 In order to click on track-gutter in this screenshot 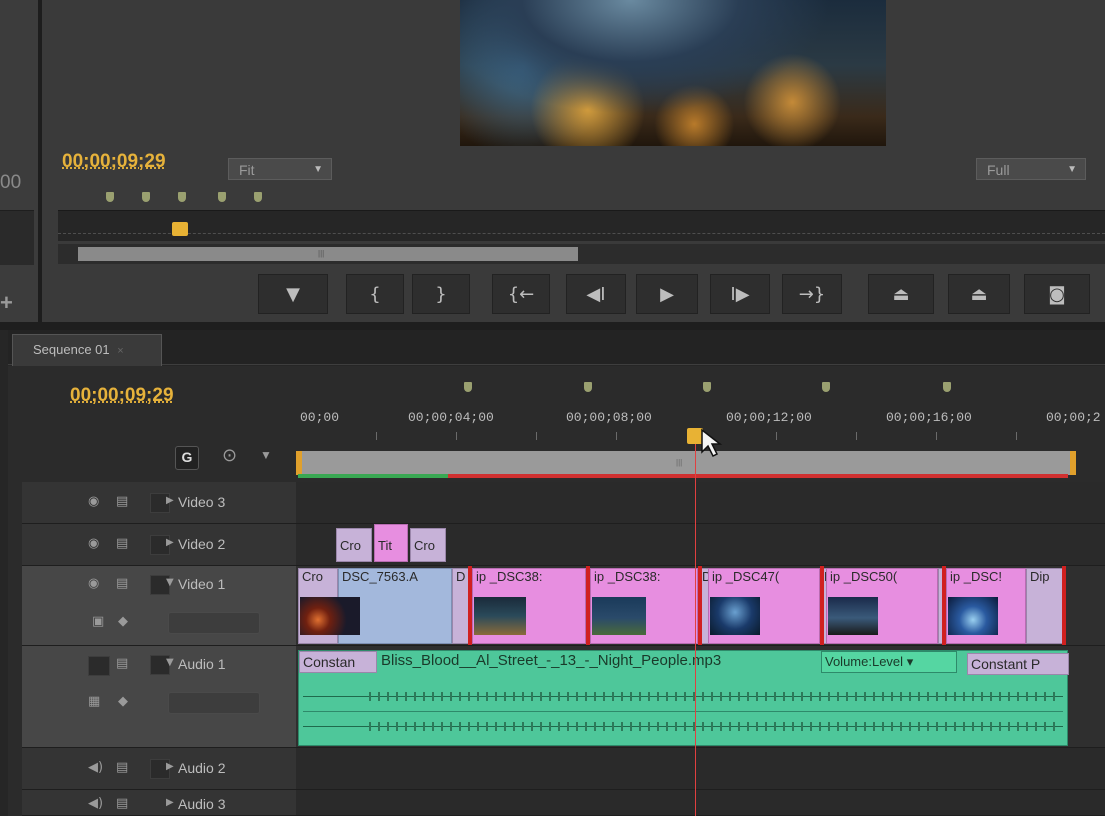, I will do `click(15, 649)`.